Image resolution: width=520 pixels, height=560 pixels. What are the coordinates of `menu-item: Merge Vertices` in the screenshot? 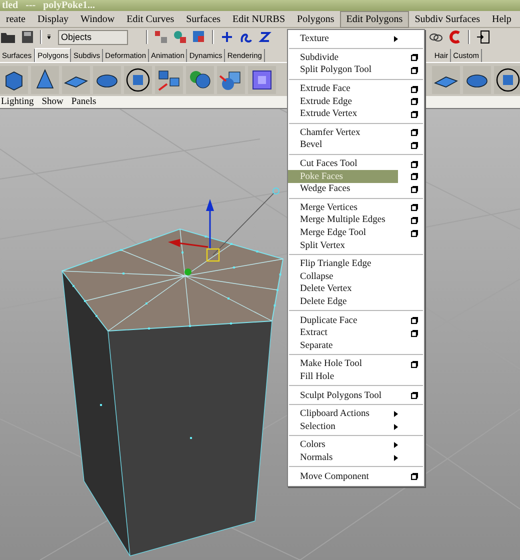 It's located at (356, 208).